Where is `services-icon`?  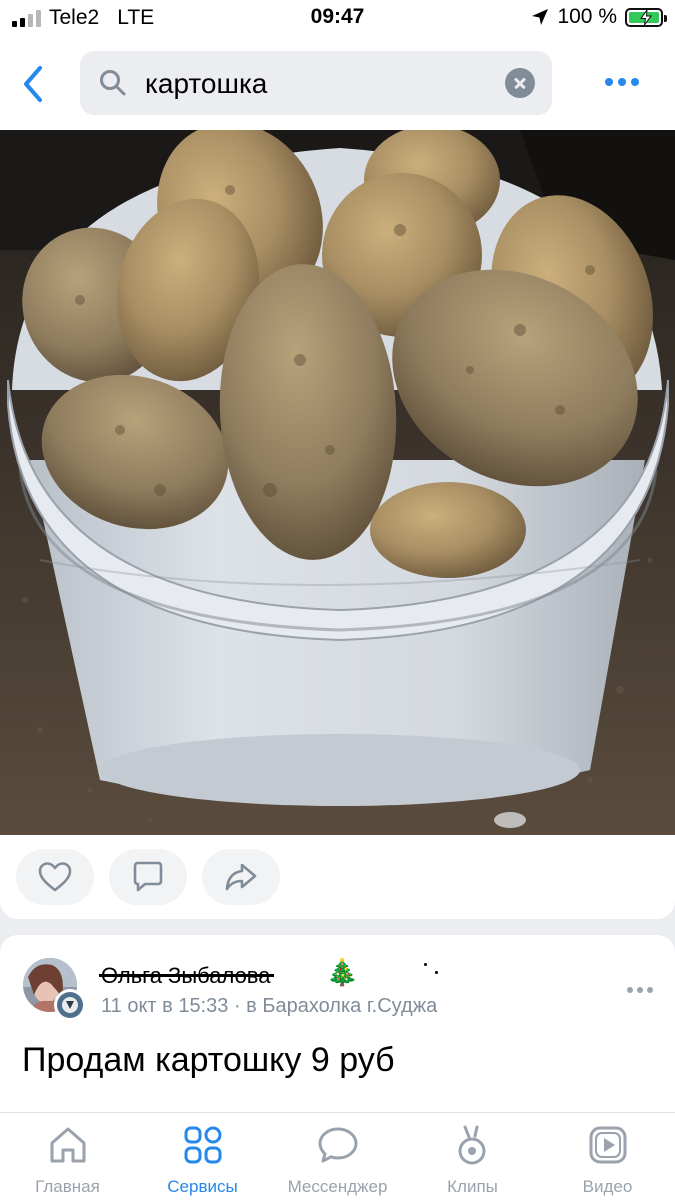
services-icon is located at coordinates (203, 1145).